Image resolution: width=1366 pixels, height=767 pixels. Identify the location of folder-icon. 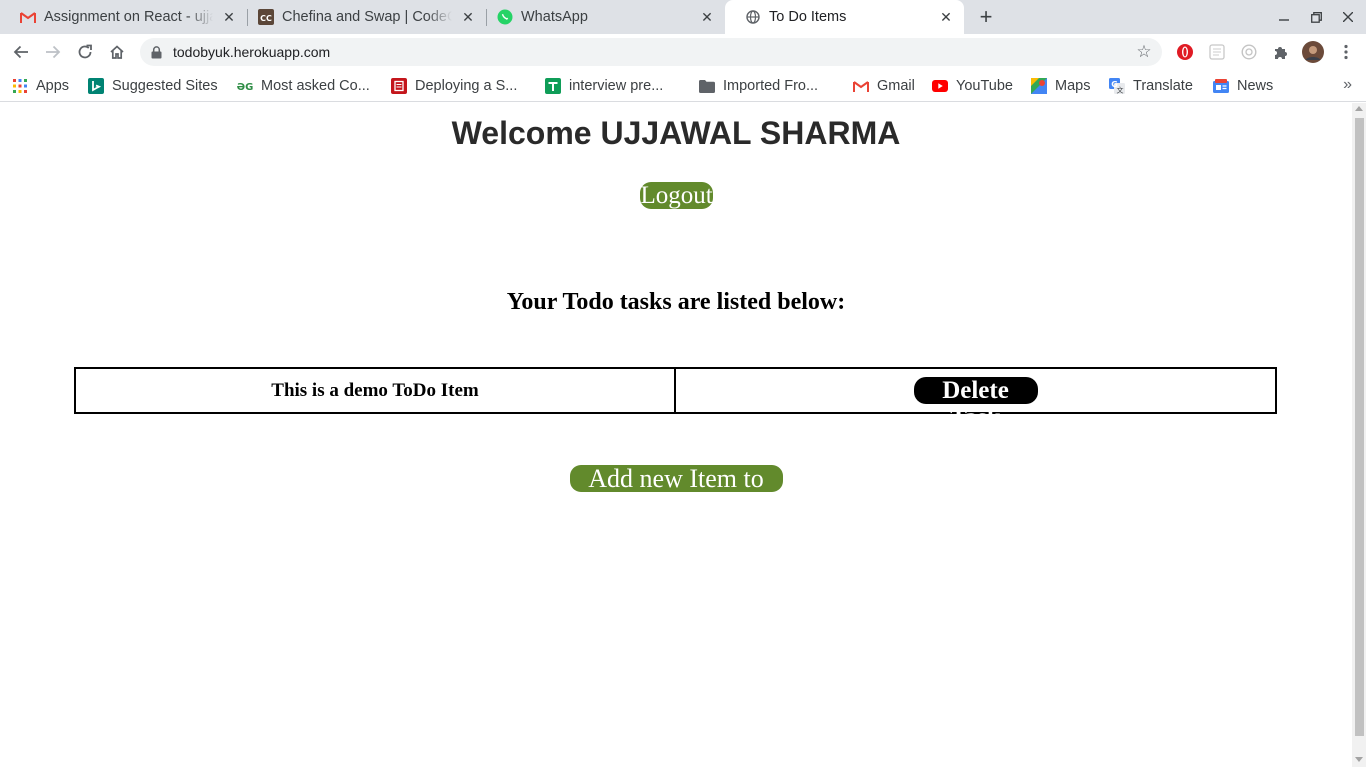
(707, 86).